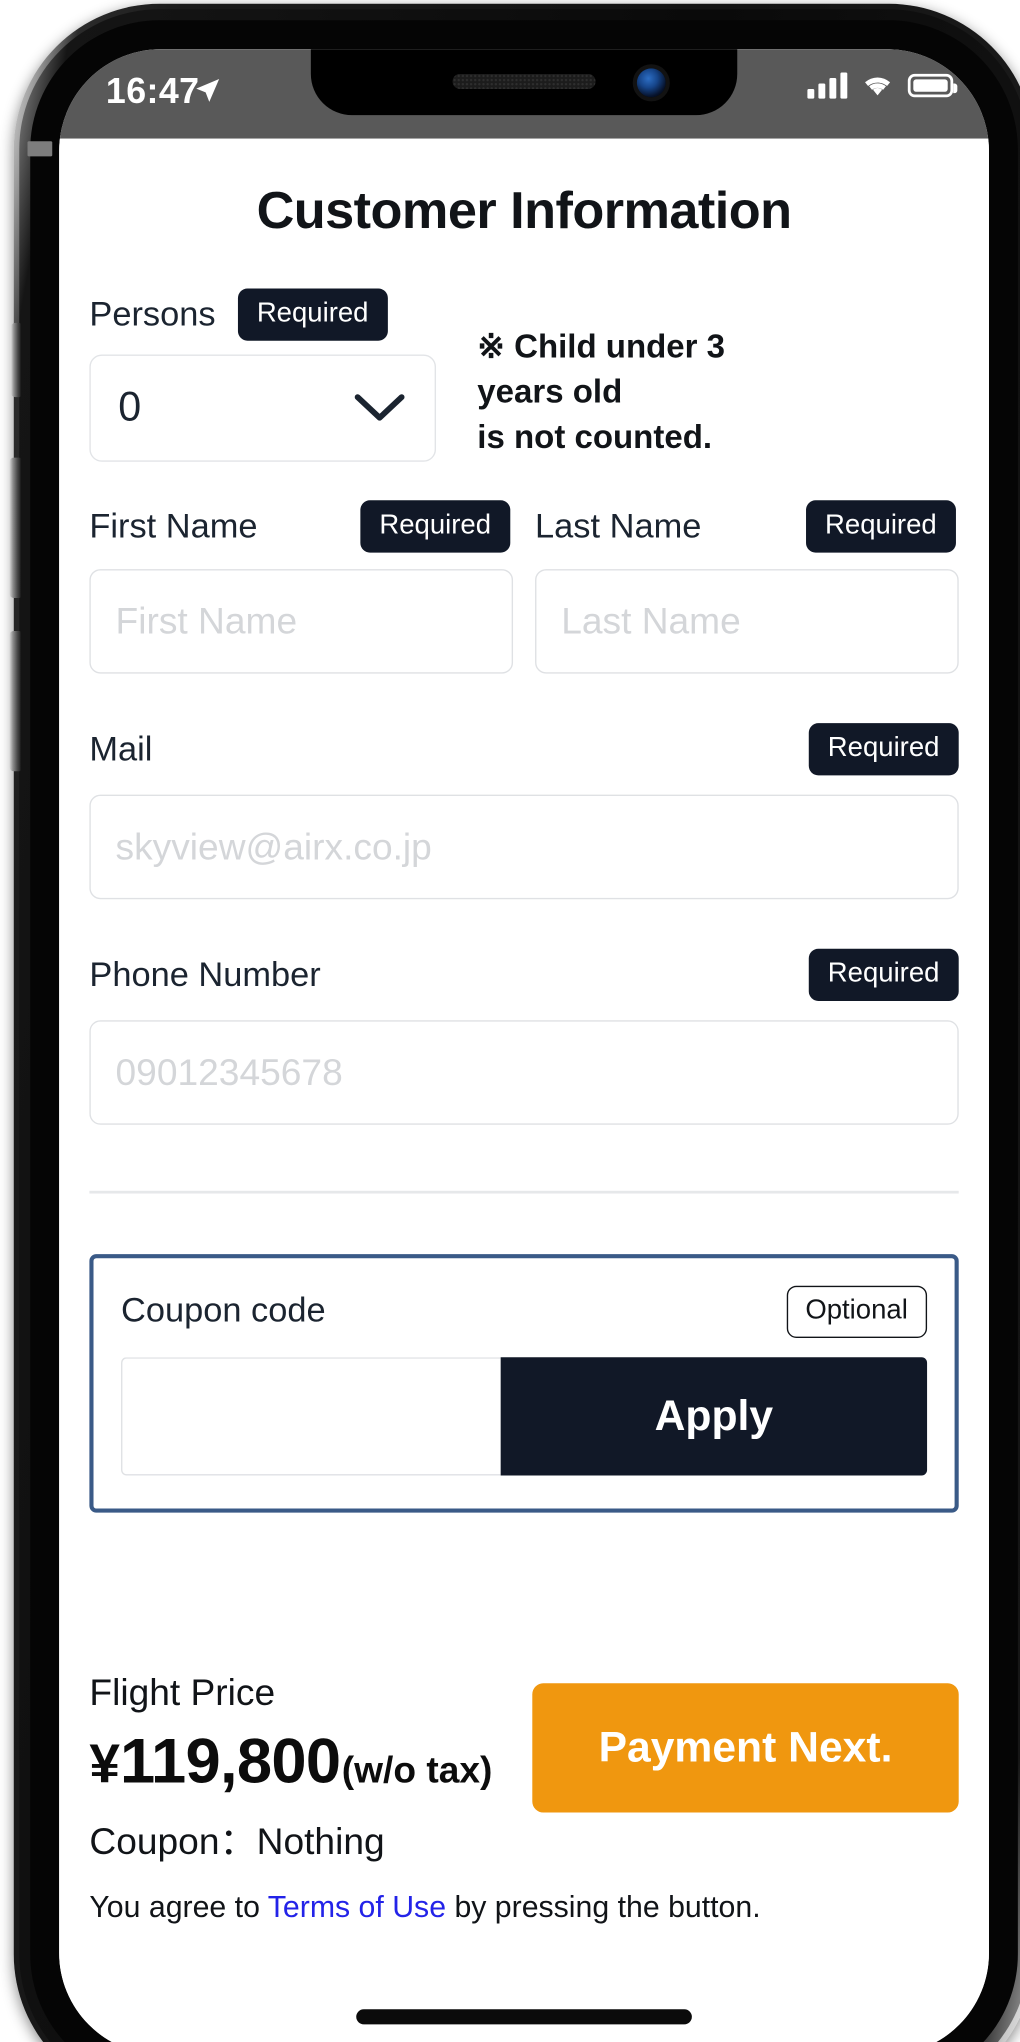 The height and width of the screenshot is (2042, 1020). I want to click on currency-symbol: ¥, so click(104, 1764).